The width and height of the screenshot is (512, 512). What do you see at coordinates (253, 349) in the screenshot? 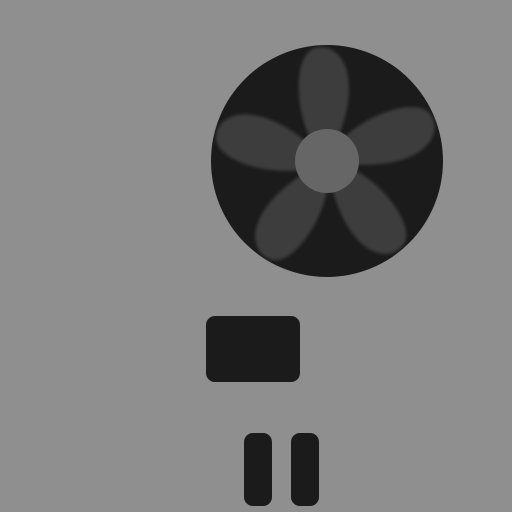
I see `dark-block` at bounding box center [253, 349].